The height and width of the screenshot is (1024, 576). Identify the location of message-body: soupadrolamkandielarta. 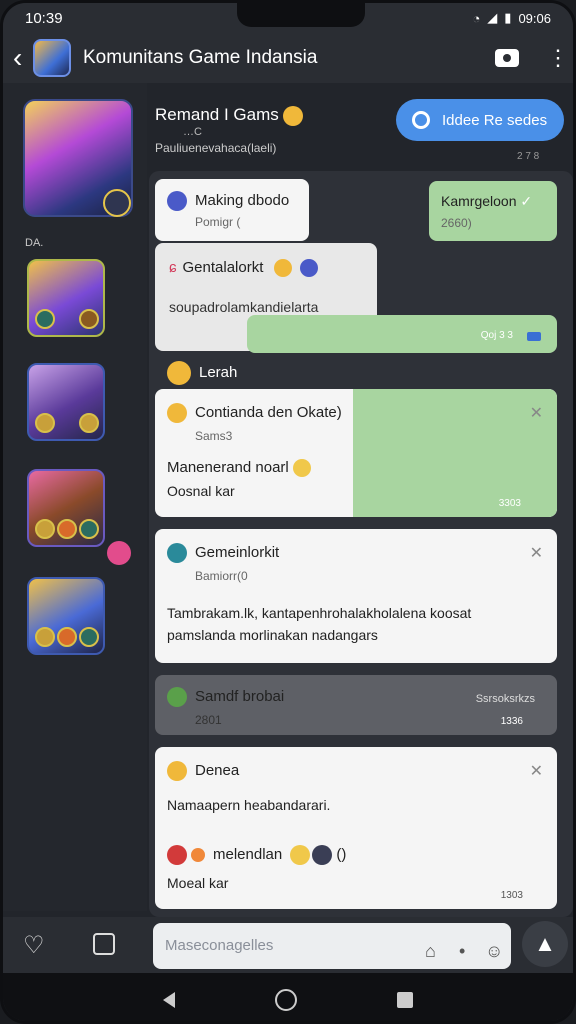
(244, 307).